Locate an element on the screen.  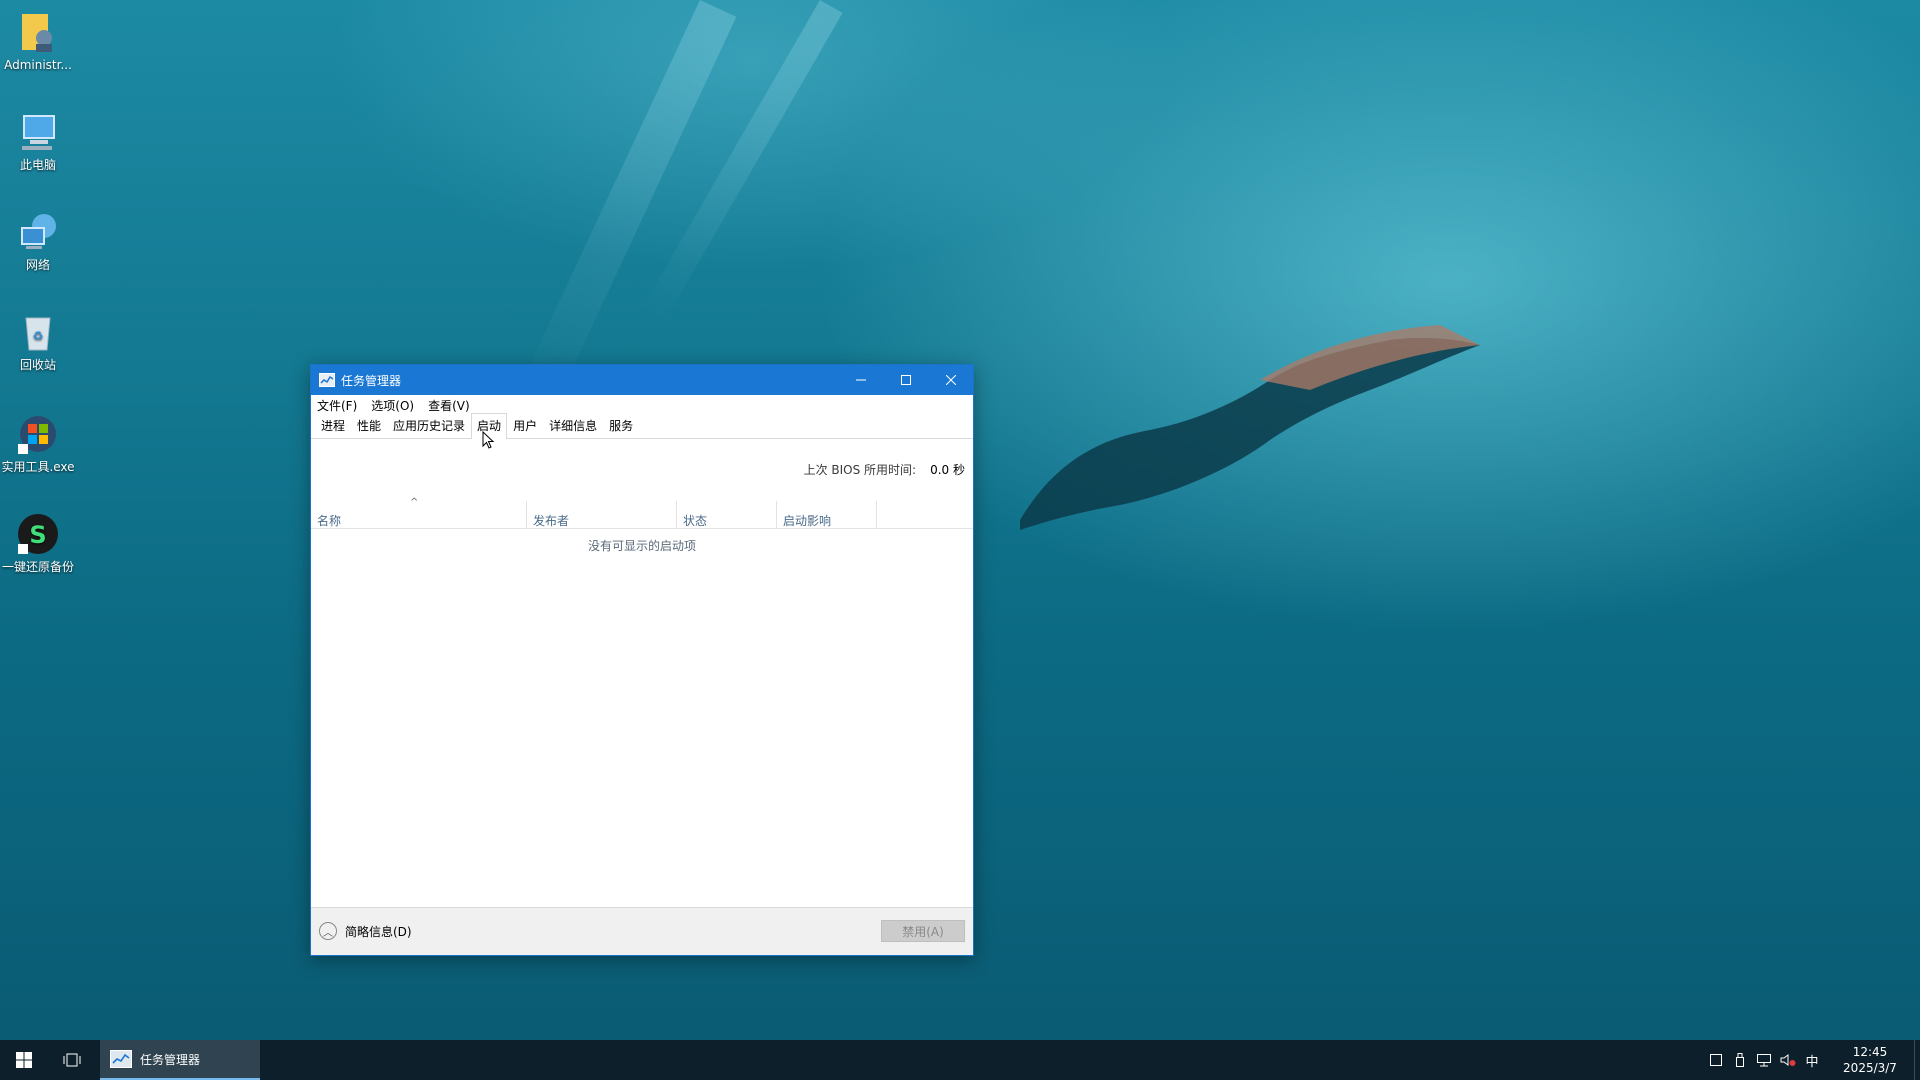
close-button is located at coordinates (950, 380).